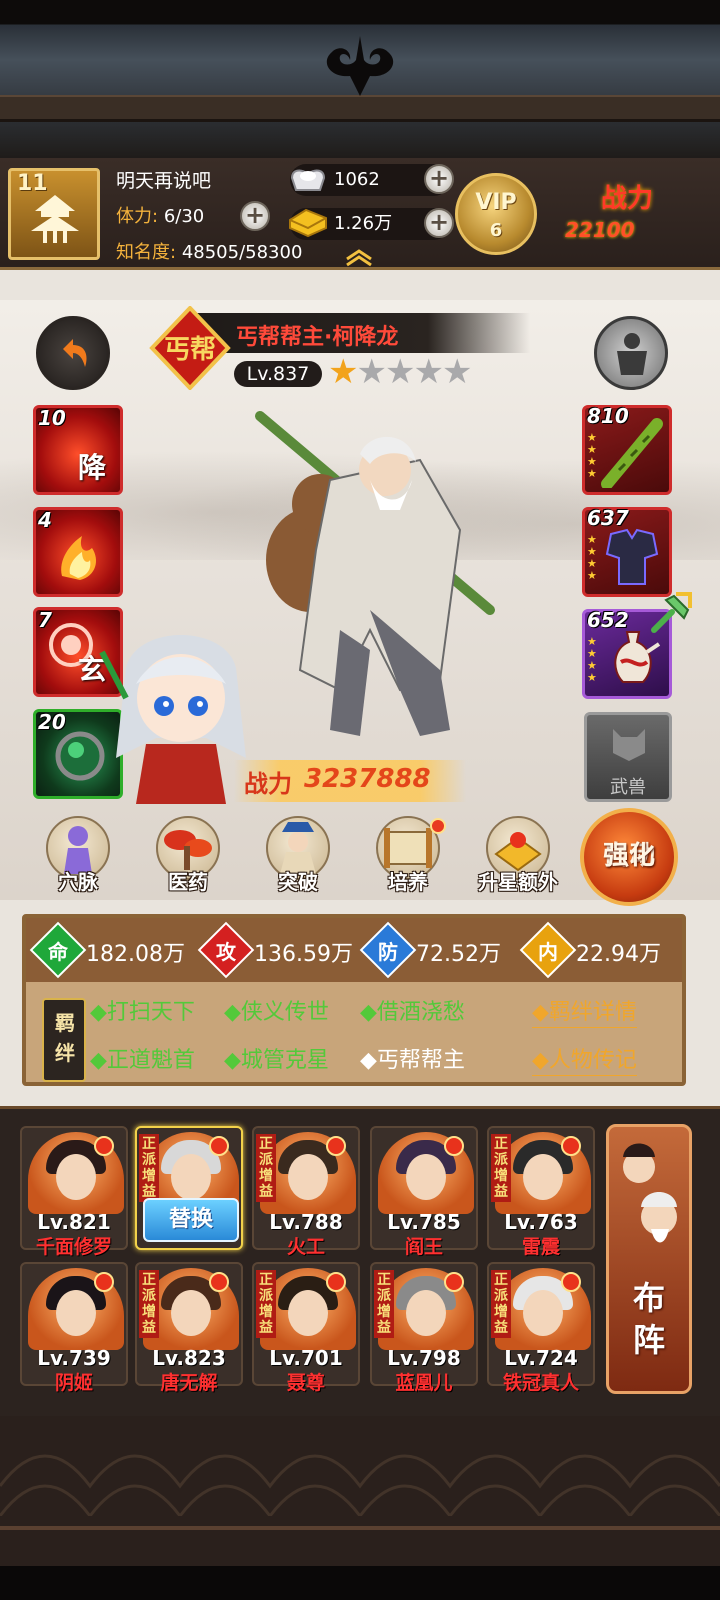  Describe the element at coordinates (628, 787) in the screenshot. I see `pet-slot-label: 武兽` at that location.